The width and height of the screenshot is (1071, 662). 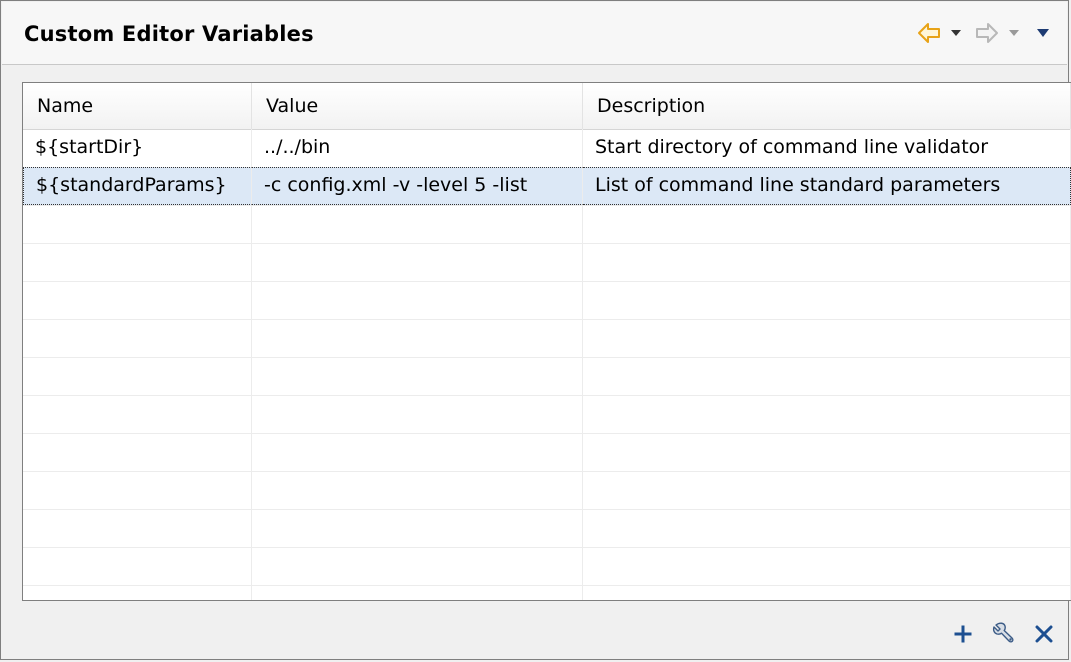 I want to click on back-button, so click(x=929, y=33).